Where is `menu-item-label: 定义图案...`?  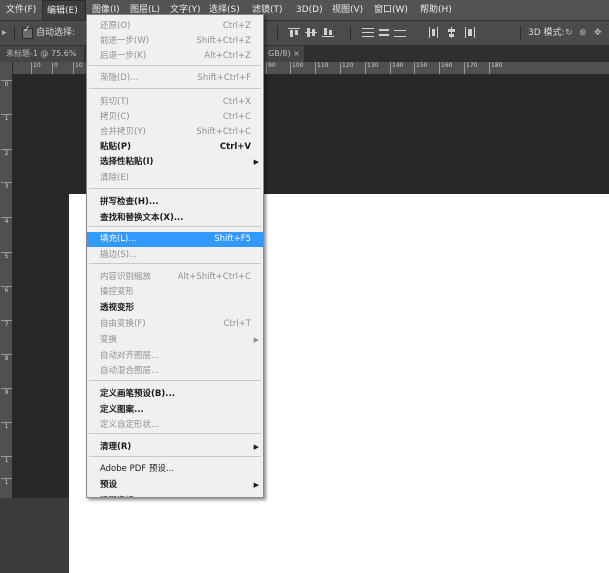
menu-item-label: 定义图案... is located at coordinates (122, 410).